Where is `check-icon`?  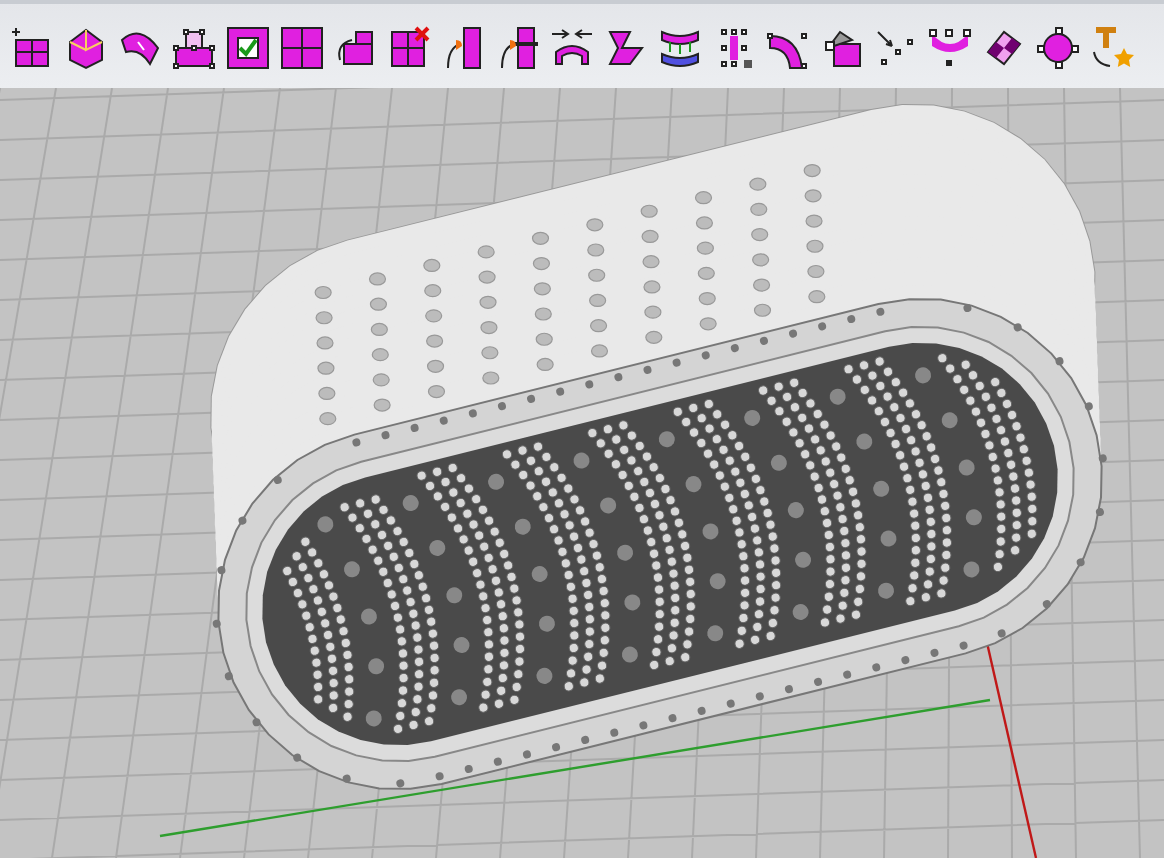 check-icon is located at coordinates (248, 48).